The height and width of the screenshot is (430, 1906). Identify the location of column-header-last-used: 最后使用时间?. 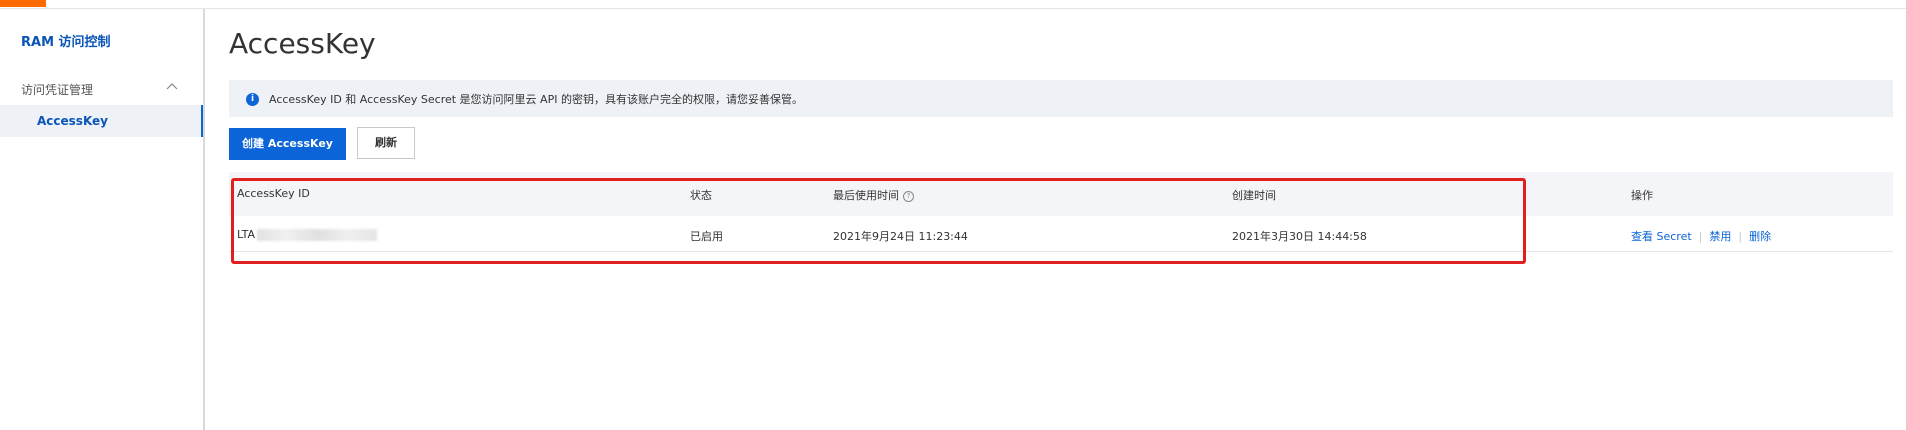
(873, 195).